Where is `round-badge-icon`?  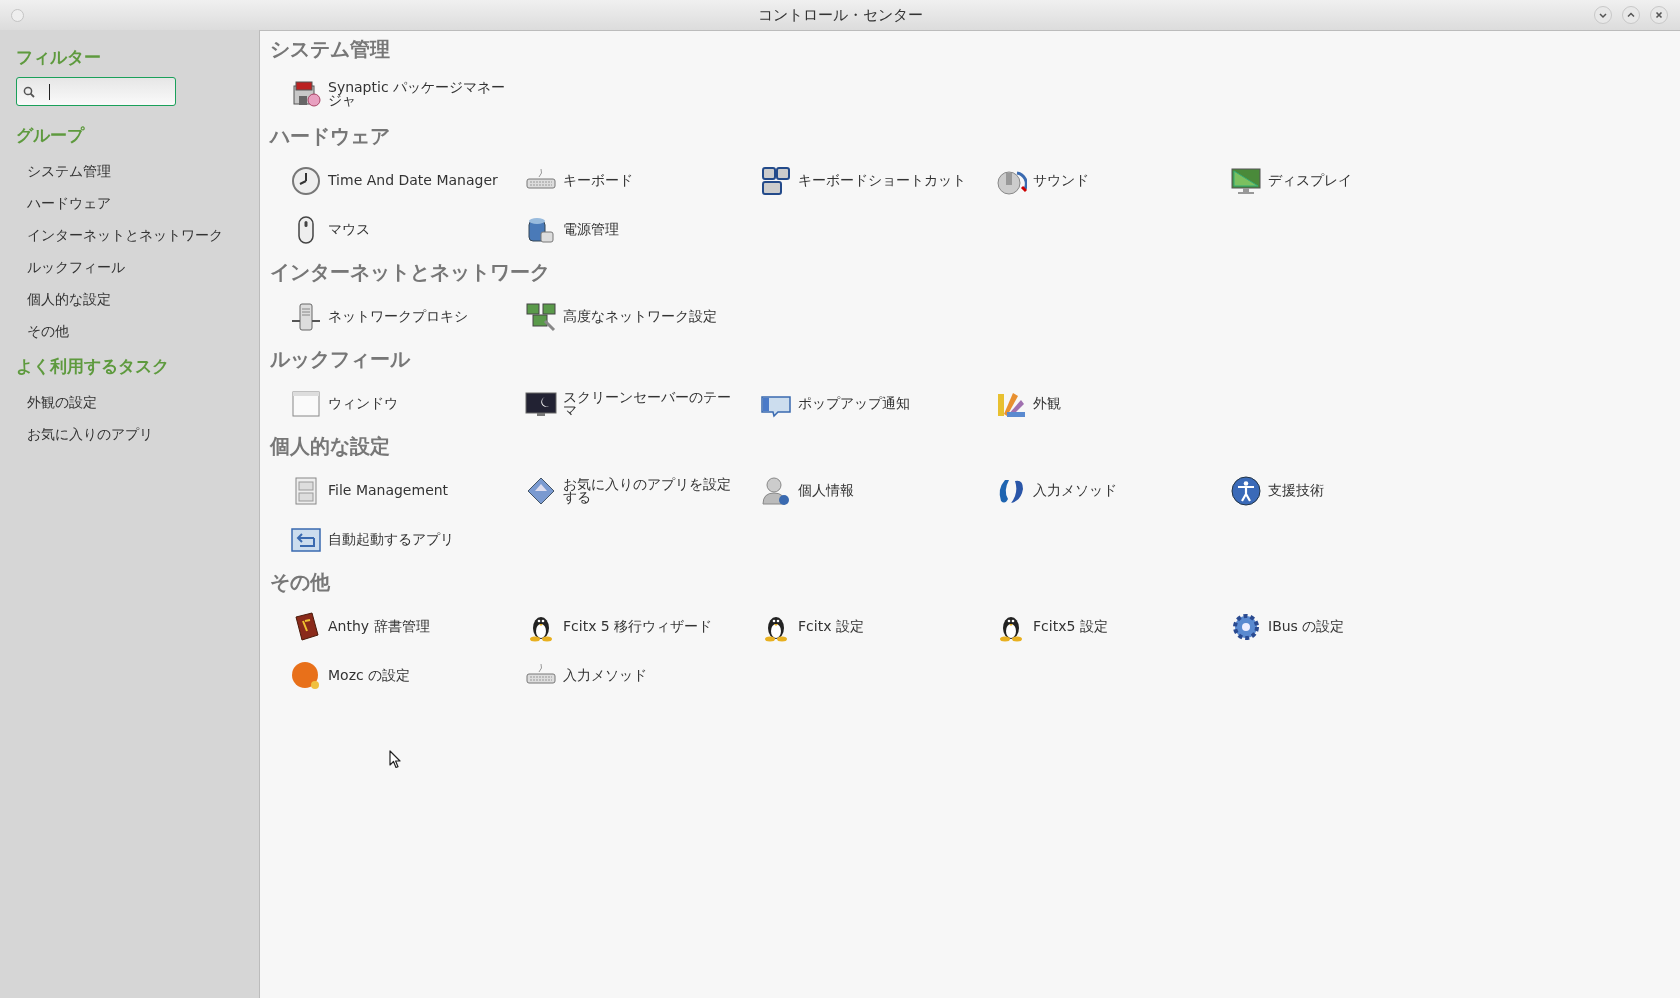
round-badge-icon is located at coordinates (306, 675).